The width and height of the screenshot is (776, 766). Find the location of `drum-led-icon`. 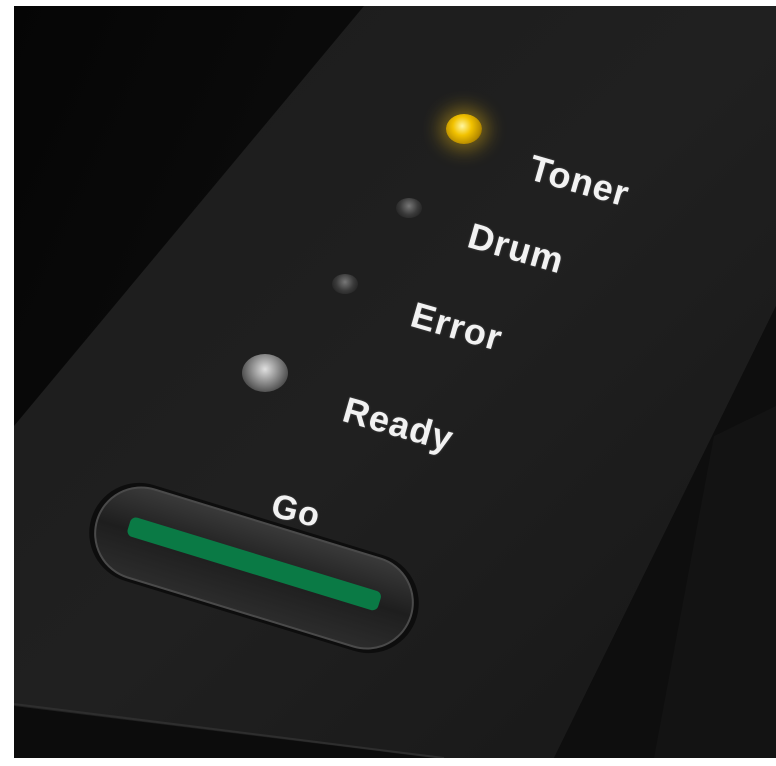

drum-led-icon is located at coordinates (409, 208).